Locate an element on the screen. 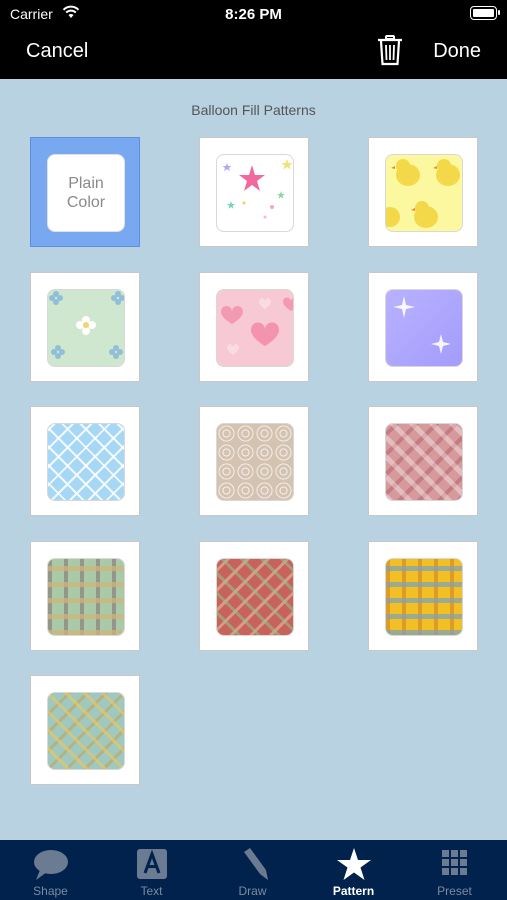 The image size is (507, 900). tab-pattern: Pattern is located at coordinates (353, 870).